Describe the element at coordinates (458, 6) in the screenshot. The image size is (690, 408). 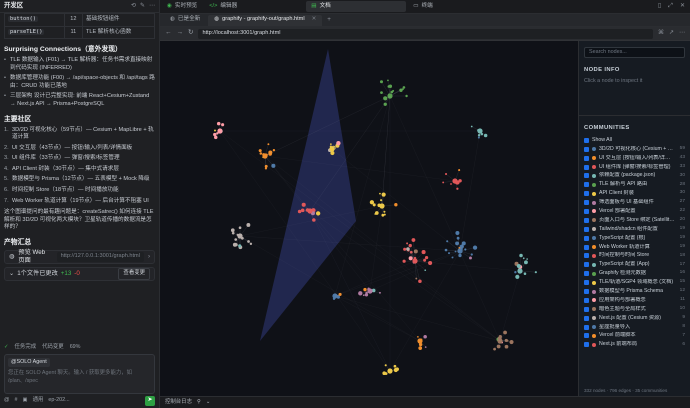
I see `tab-terminal: ▭ 终端` at that location.